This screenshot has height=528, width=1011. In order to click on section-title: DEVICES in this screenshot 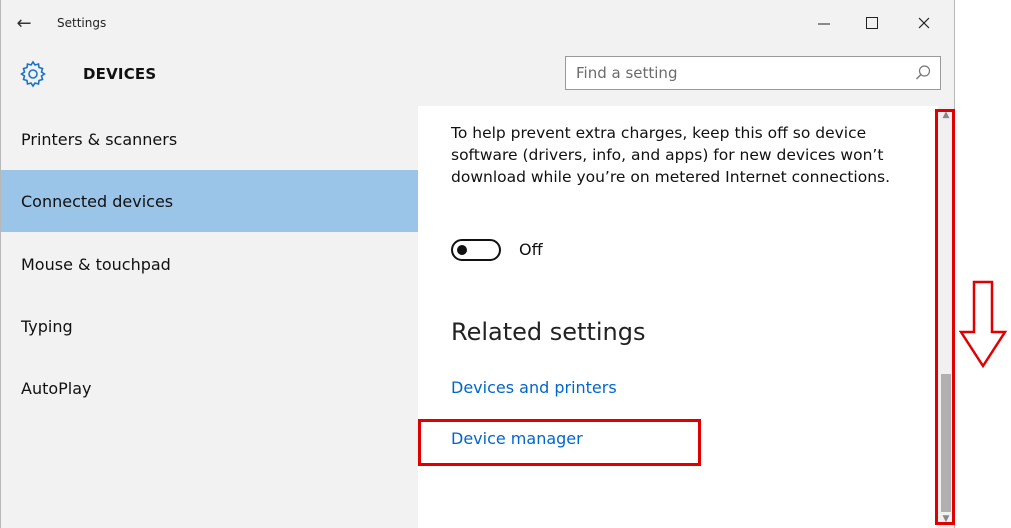, I will do `click(120, 74)`.